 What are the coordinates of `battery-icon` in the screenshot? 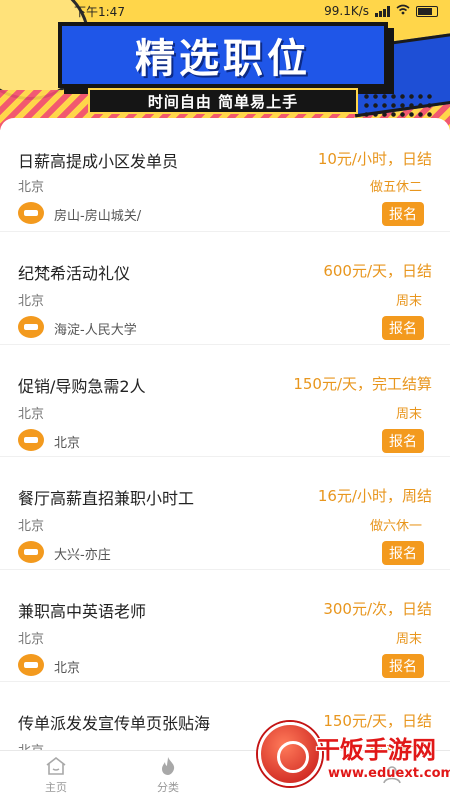 It's located at (427, 11).